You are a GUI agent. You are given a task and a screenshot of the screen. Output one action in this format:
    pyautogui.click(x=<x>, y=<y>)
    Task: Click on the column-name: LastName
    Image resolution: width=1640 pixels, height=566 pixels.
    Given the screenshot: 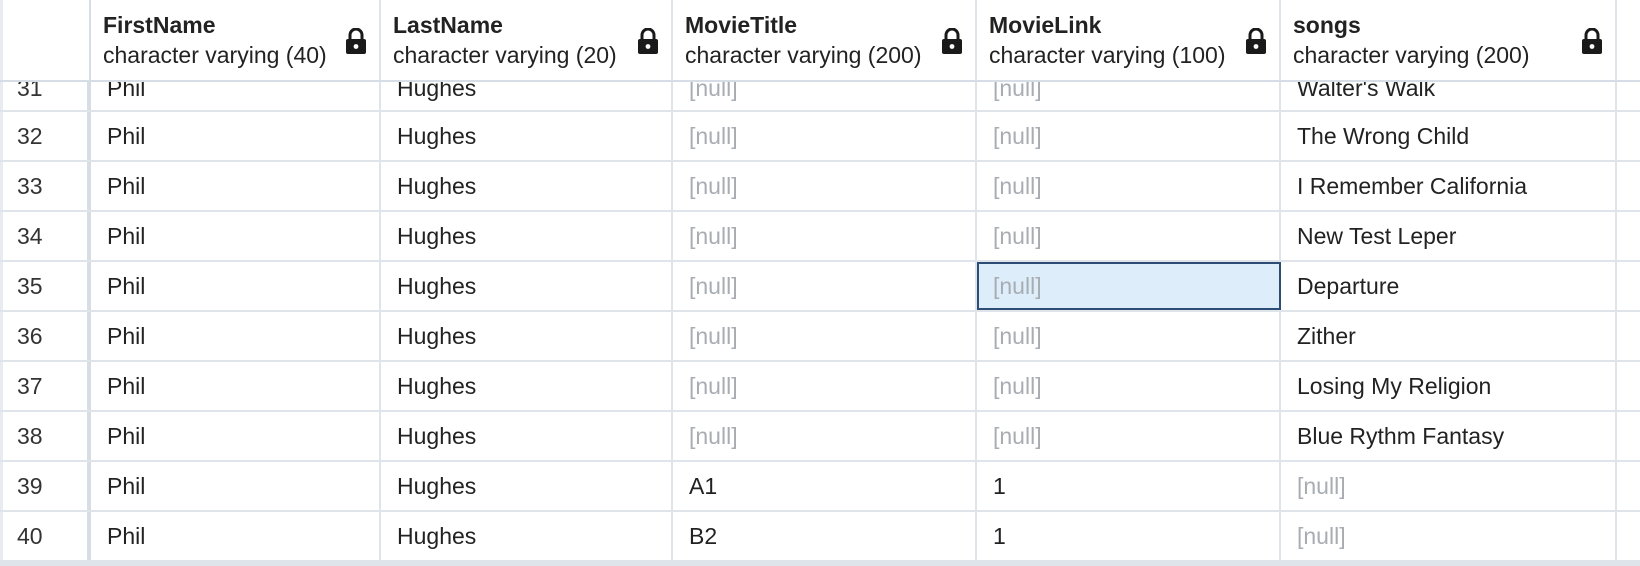 What is the action you would take?
    pyautogui.click(x=448, y=25)
    